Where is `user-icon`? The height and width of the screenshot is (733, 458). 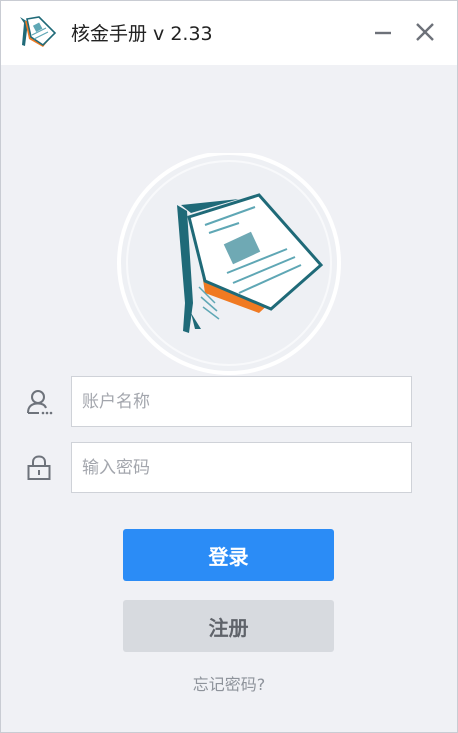 user-icon is located at coordinates (40, 402).